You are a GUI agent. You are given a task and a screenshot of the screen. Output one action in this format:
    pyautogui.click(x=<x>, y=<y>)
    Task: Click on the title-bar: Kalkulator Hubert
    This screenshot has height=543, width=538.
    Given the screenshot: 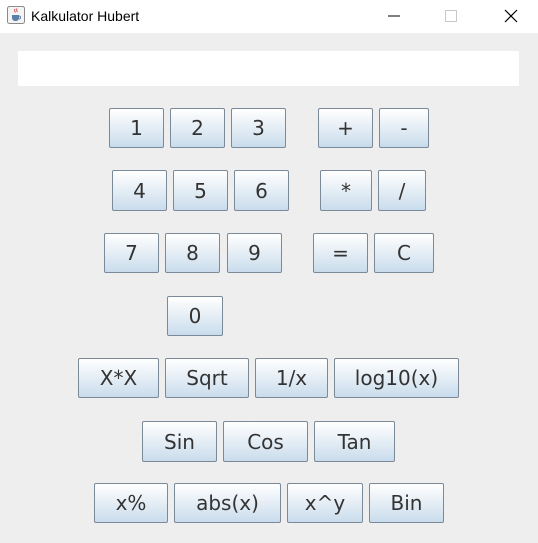 What is the action you would take?
    pyautogui.click(x=269, y=16)
    